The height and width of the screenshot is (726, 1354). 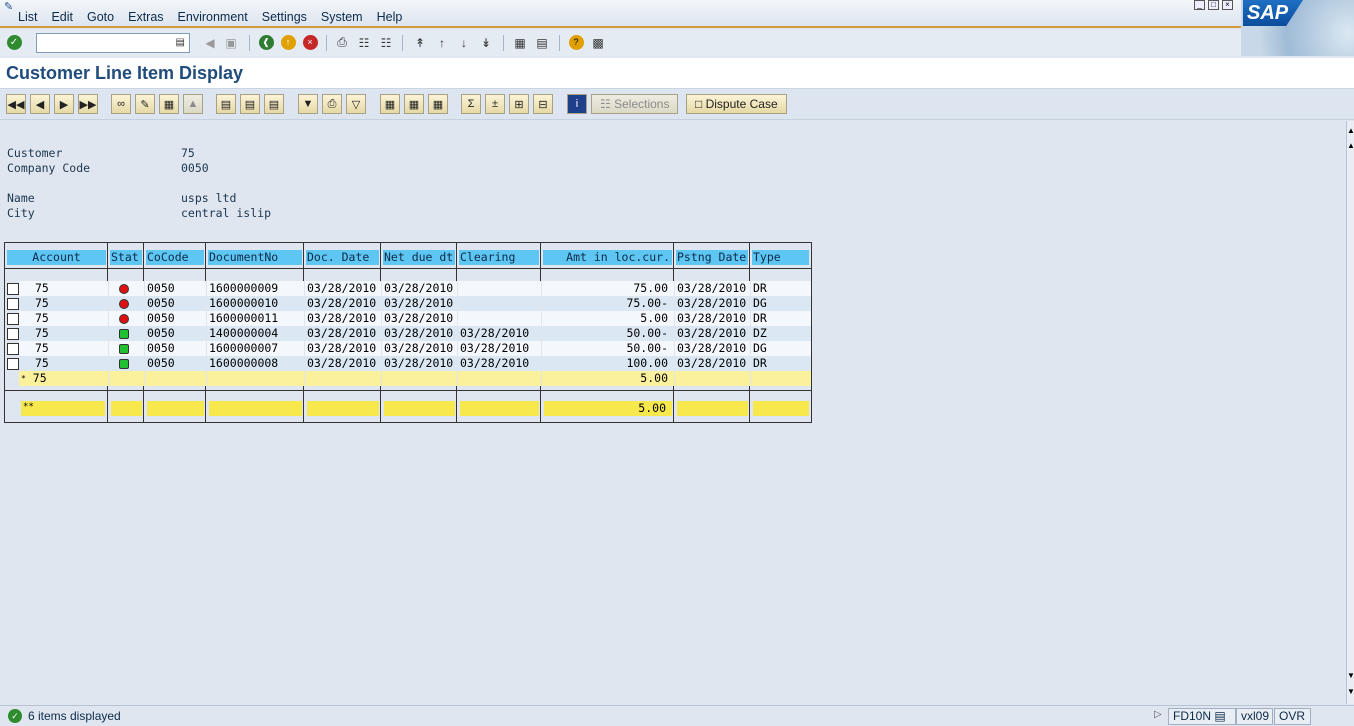 I want to click on change-icon: ✎, so click(x=145, y=104).